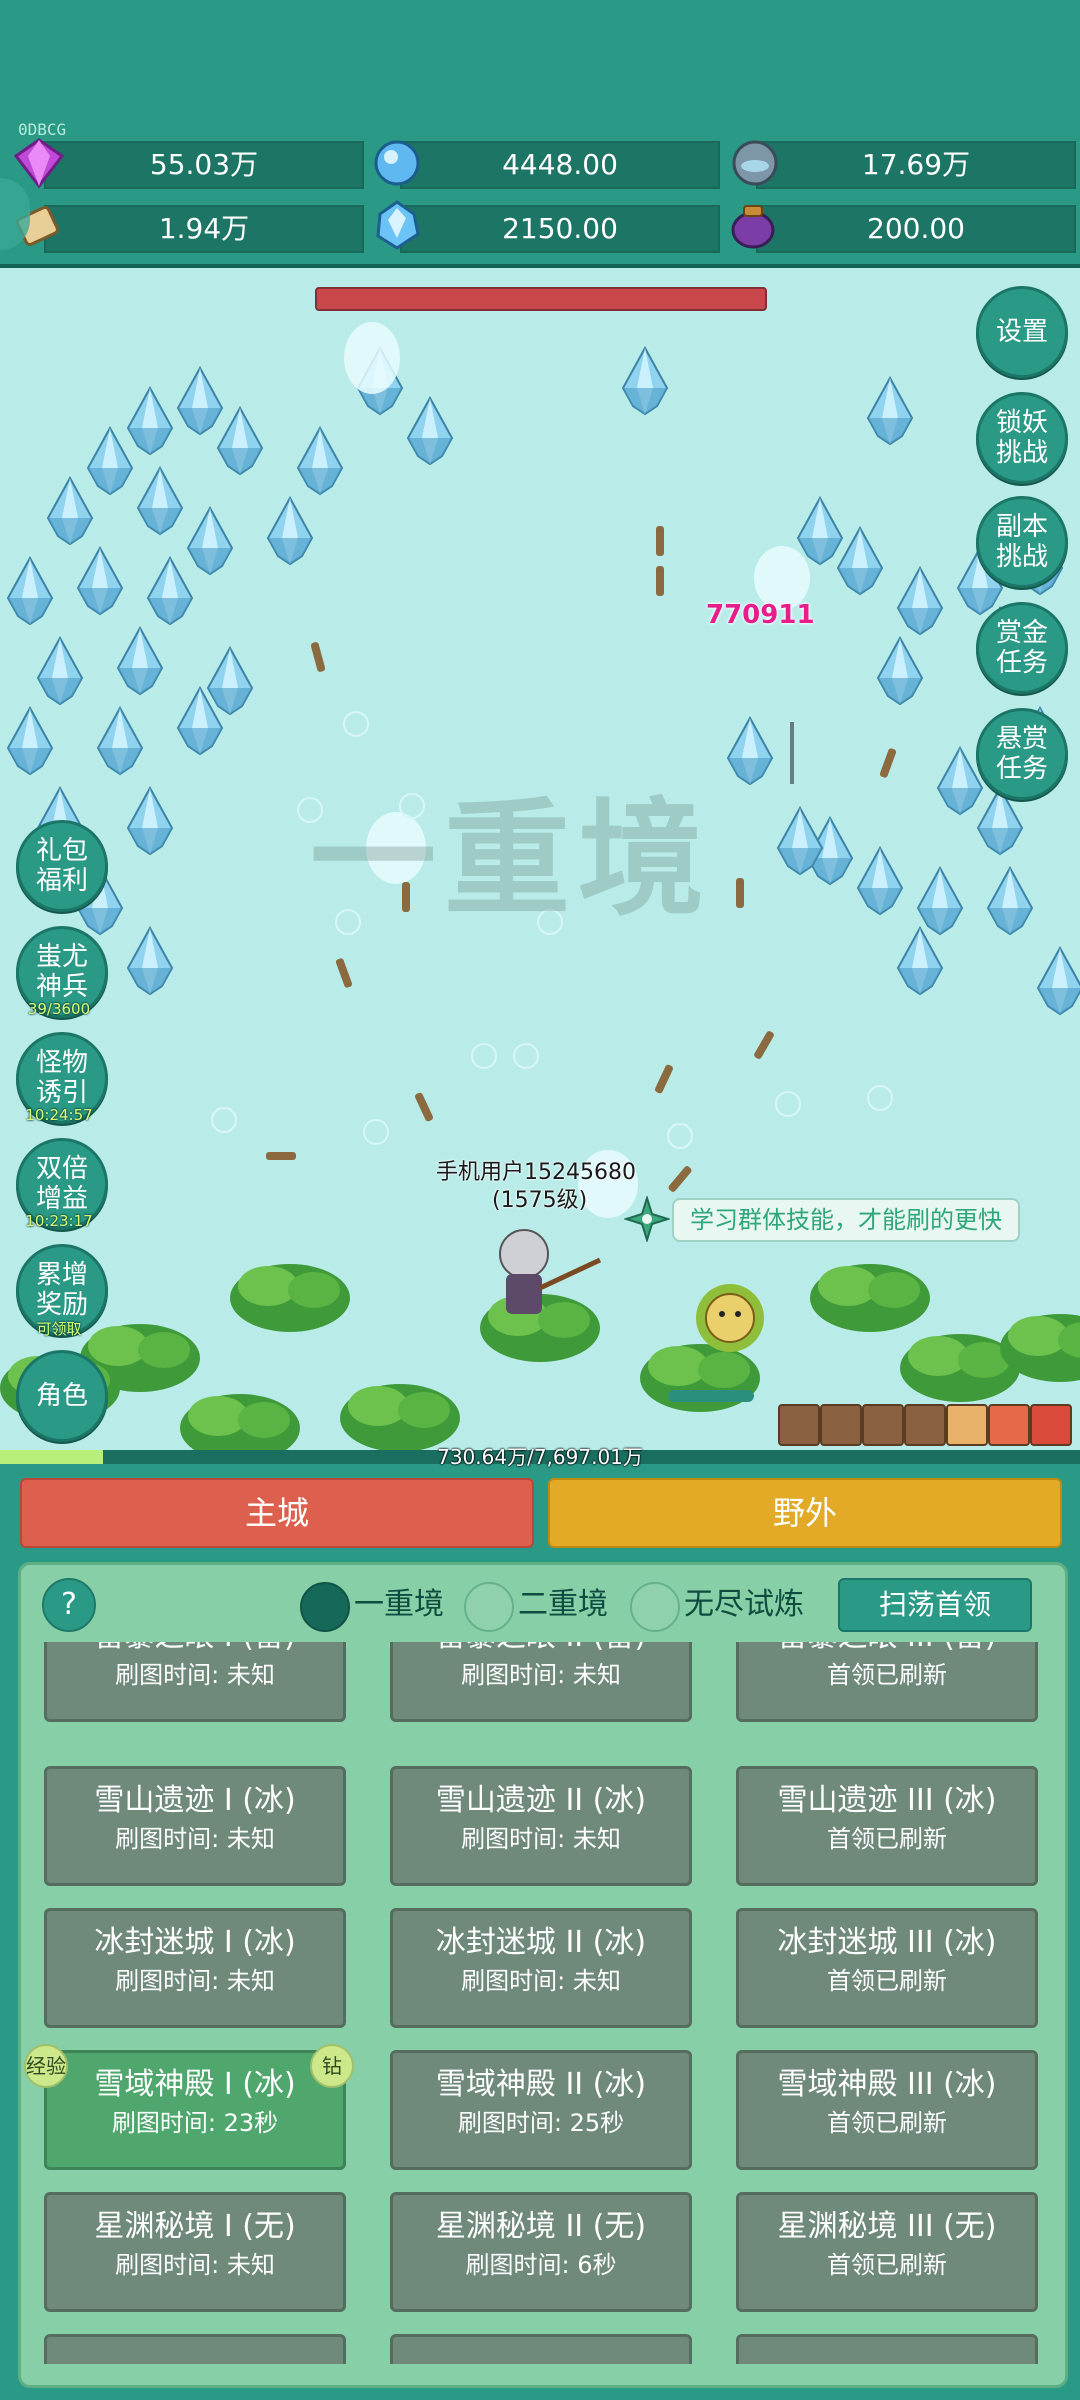 This screenshot has width=1080, height=2400. I want to click on resource-pots: 200.00, so click(916, 229).